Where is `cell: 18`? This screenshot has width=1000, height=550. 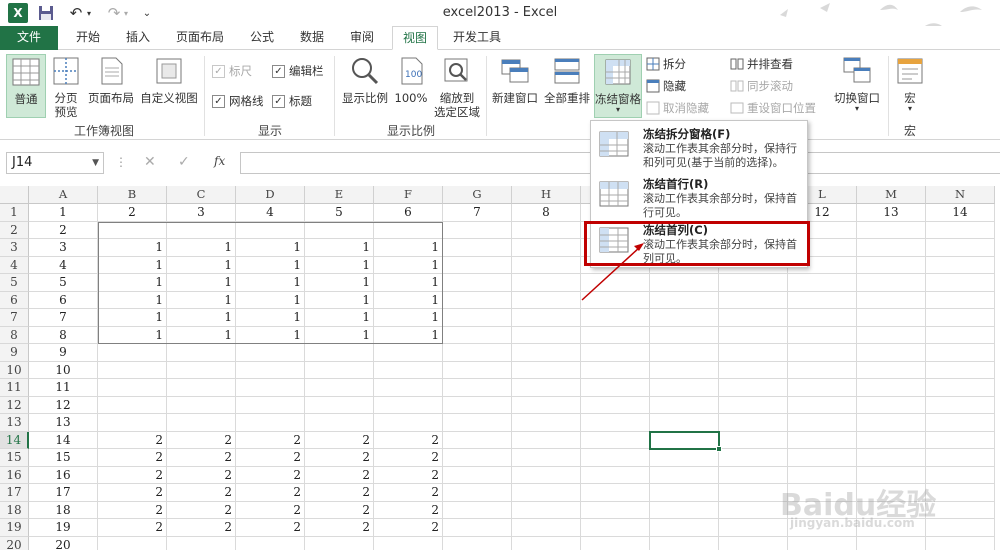
cell: 18 is located at coordinates (63, 510).